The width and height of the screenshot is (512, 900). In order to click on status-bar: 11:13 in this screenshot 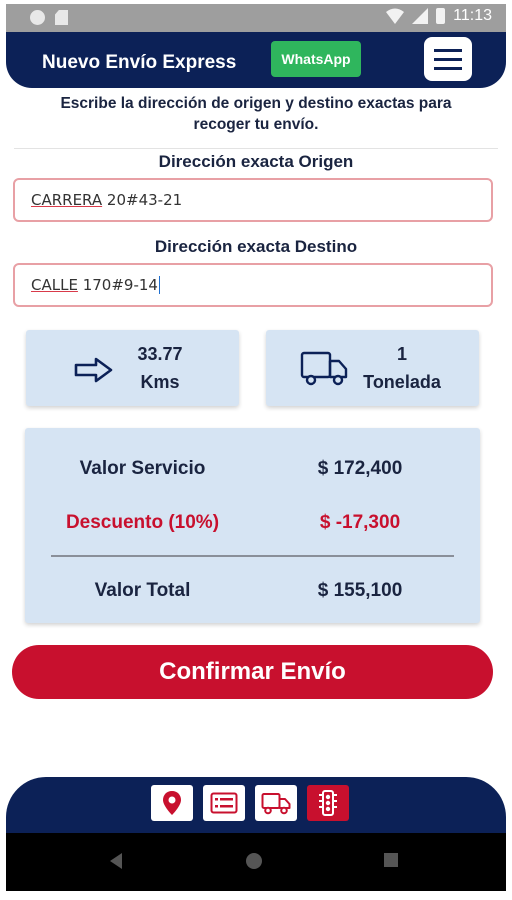, I will do `click(256, 18)`.